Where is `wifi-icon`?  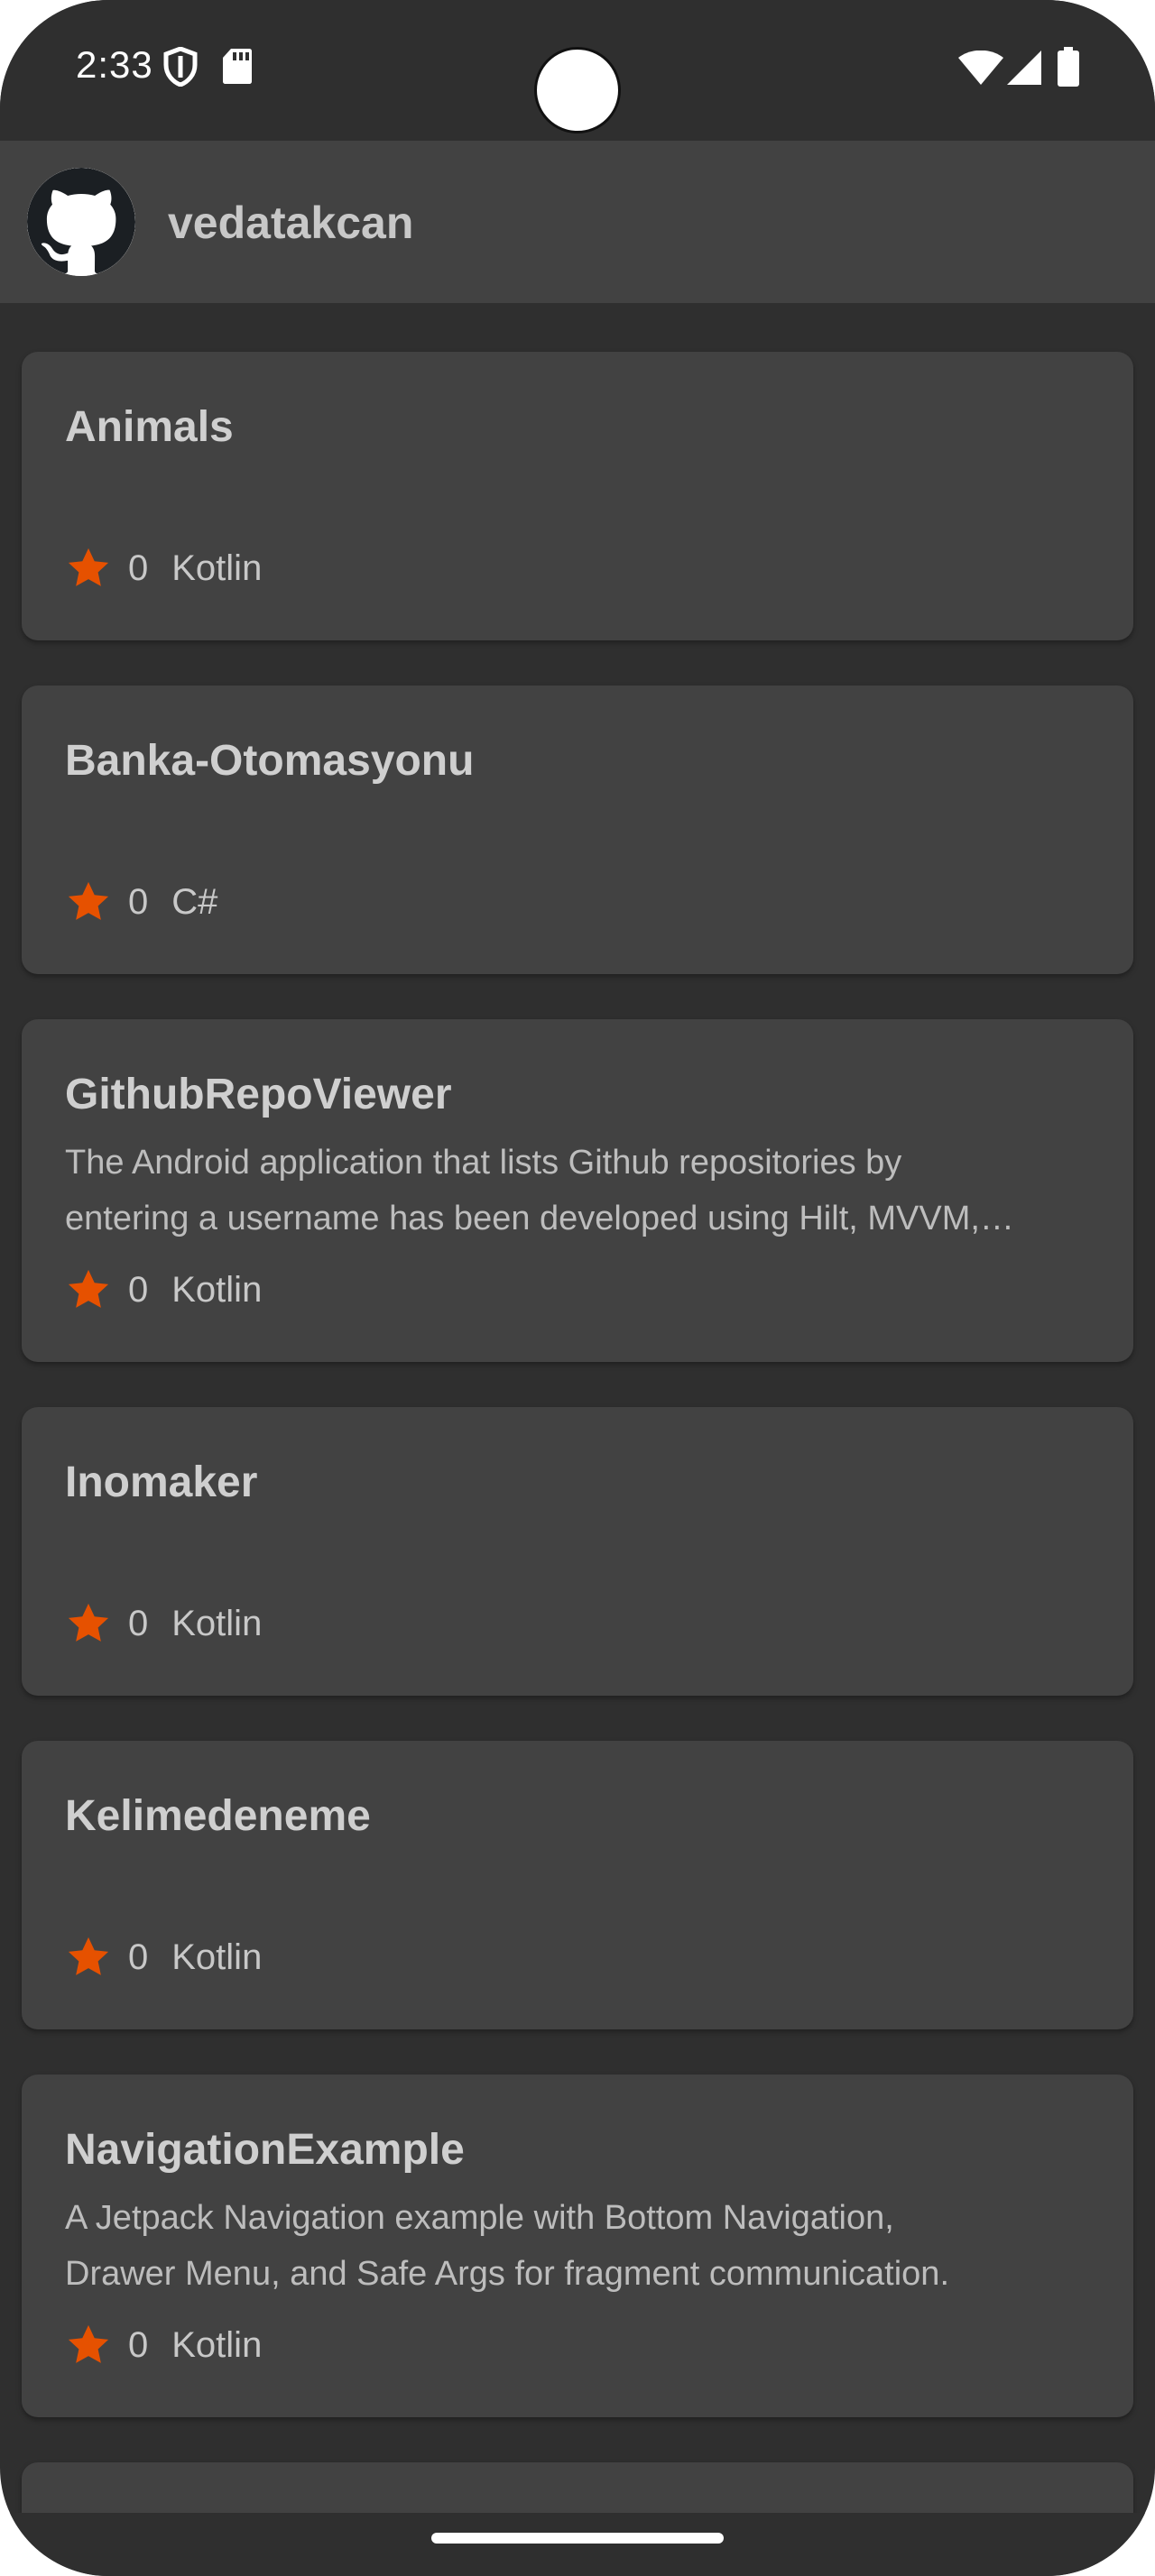
wifi-icon is located at coordinates (980, 68).